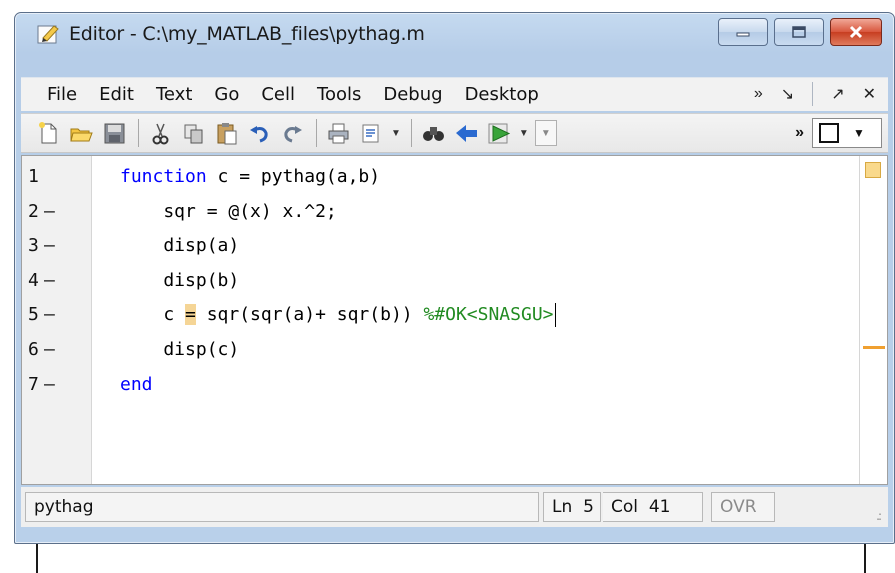 The image size is (895, 573). Describe the element at coordinates (873, 170) in the screenshot. I see `code-analyzer-status-icon` at that location.